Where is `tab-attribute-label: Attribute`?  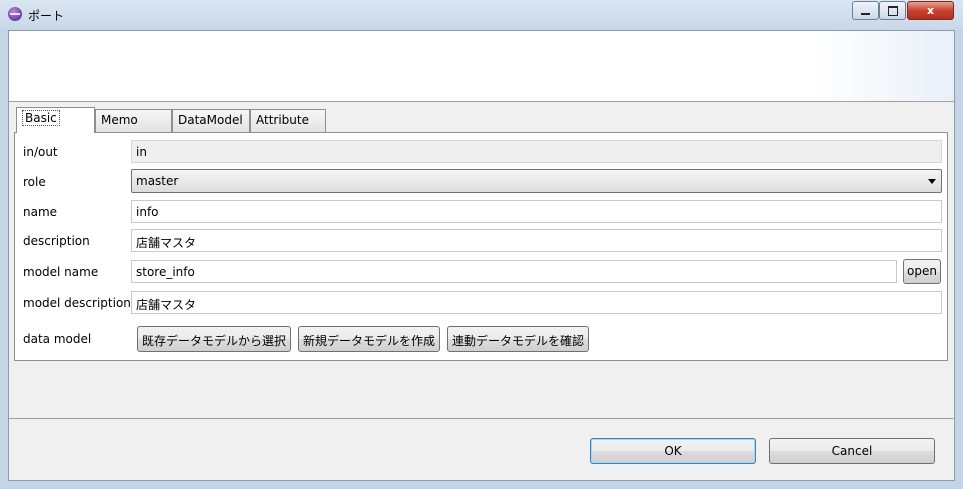 tab-attribute-label: Attribute is located at coordinates (282, 120).